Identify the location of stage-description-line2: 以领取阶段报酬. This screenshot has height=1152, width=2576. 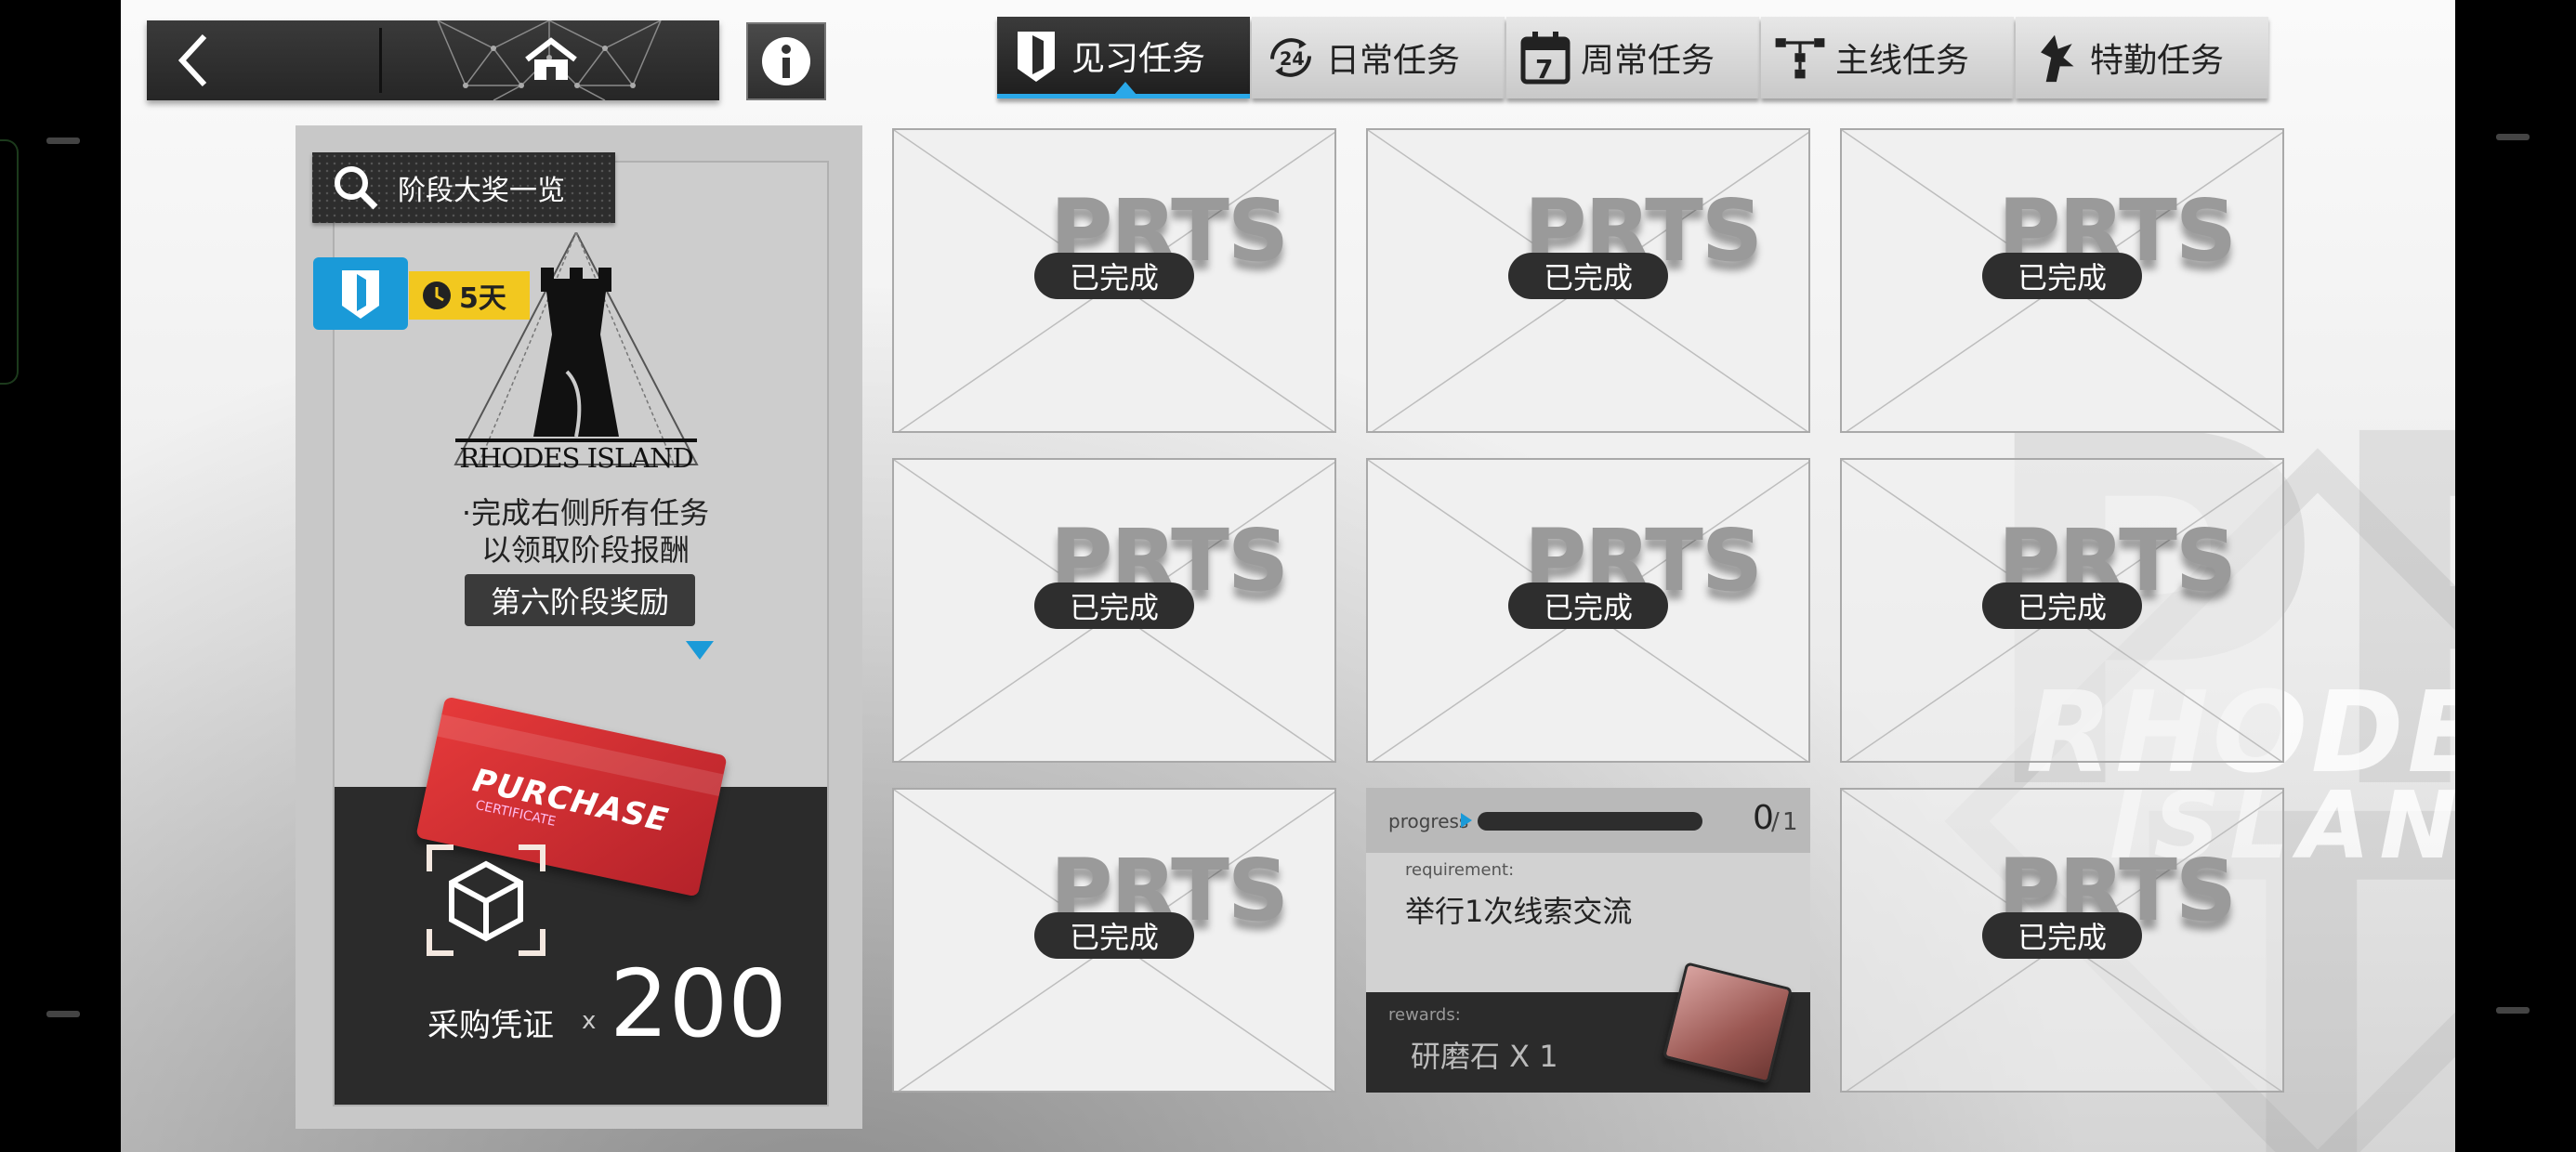
(585, 550).